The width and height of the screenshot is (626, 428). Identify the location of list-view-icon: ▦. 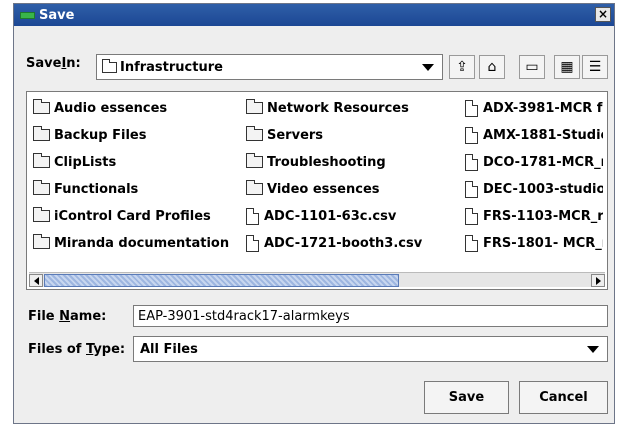
(567, 67).